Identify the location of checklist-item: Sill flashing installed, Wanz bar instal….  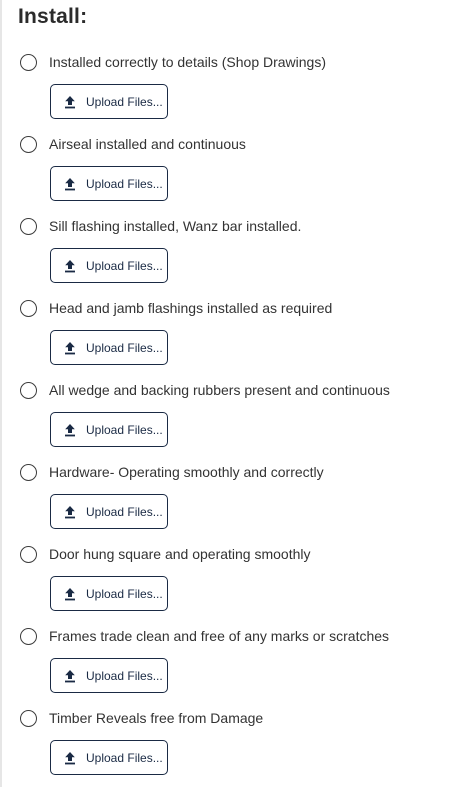
(232, 256).